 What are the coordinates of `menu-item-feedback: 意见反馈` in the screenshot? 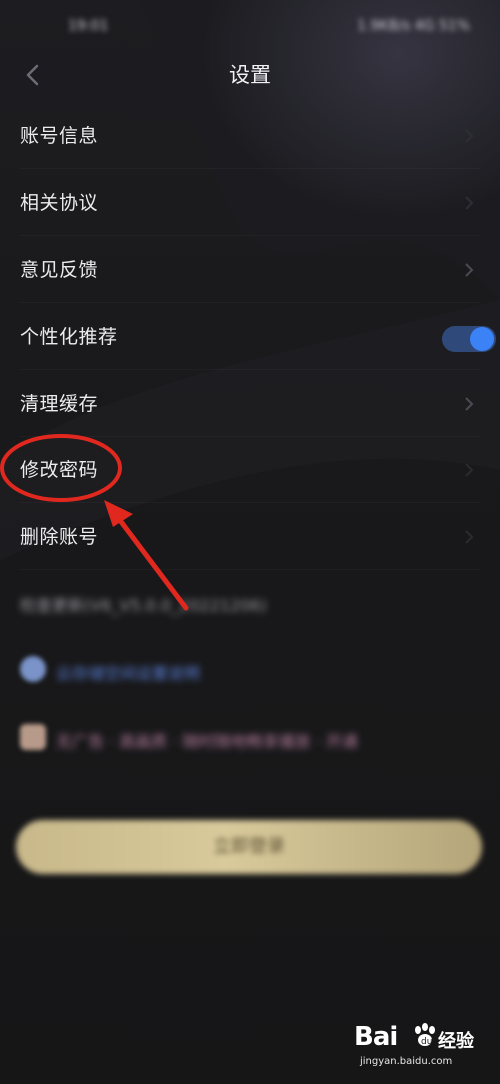 It's located at (250, 270).